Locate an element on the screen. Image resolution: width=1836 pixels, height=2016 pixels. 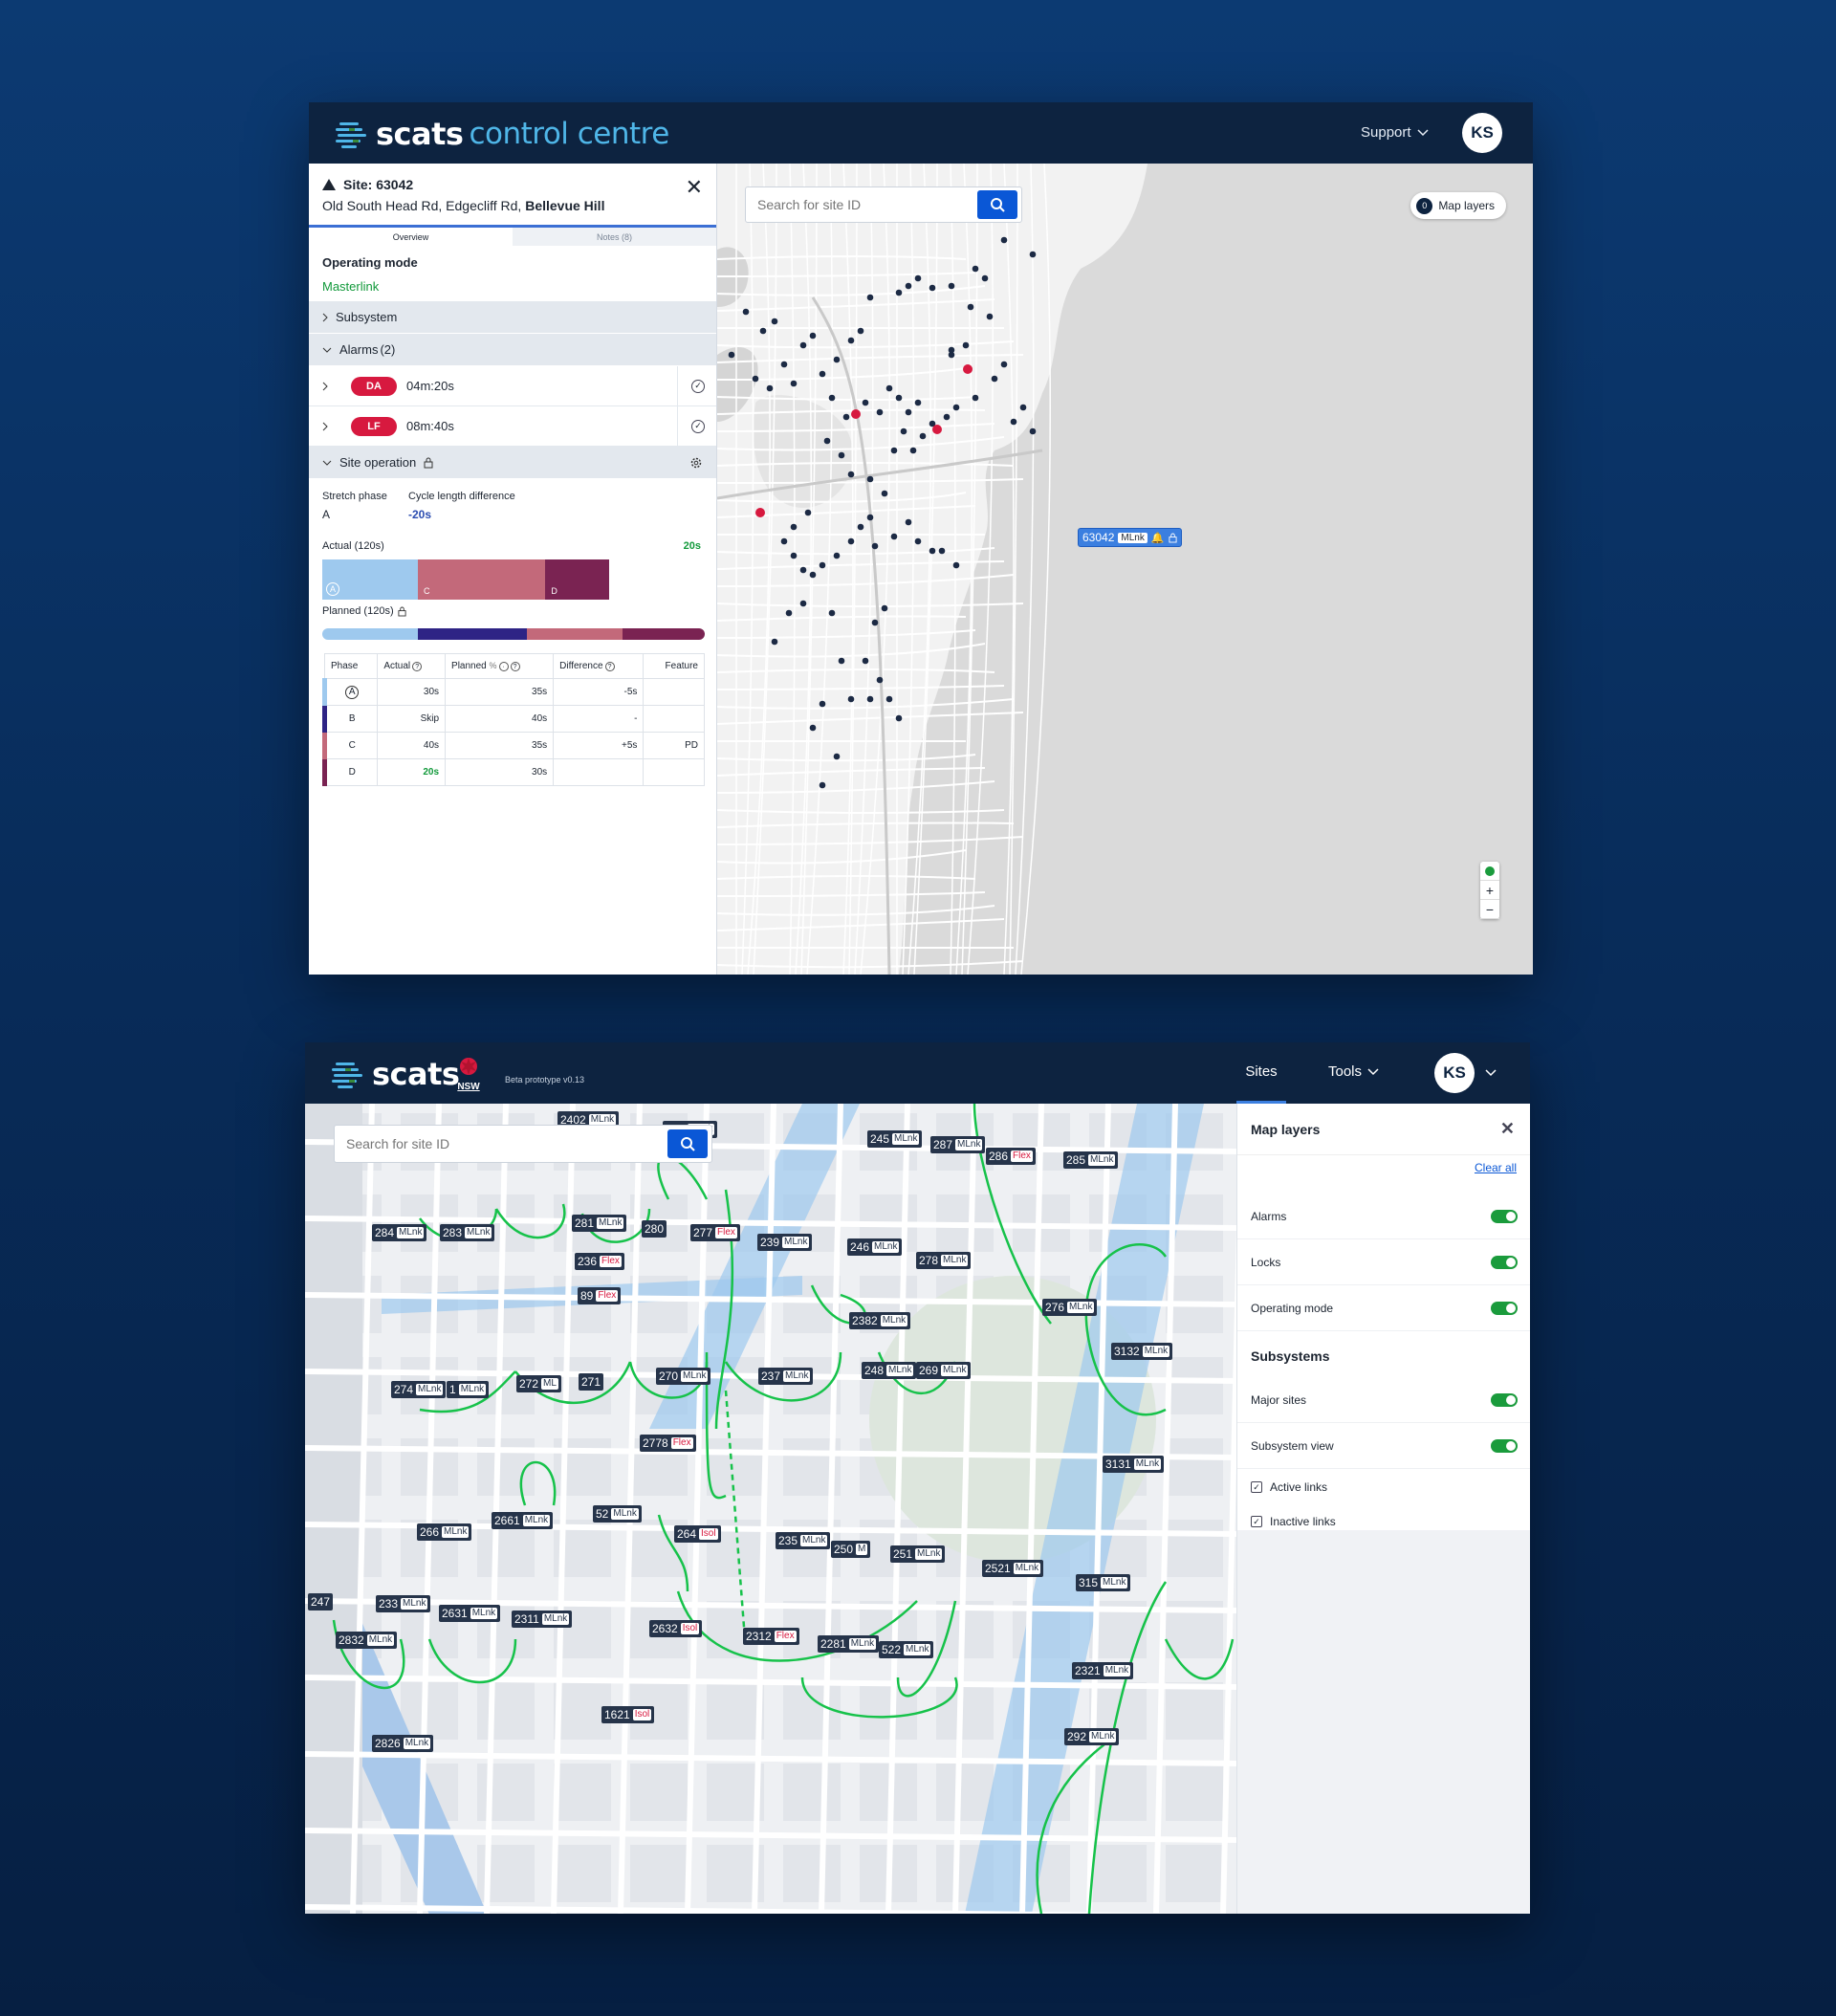
map-layers-button: 0 Map layers is located at coordinates (1458, 205).